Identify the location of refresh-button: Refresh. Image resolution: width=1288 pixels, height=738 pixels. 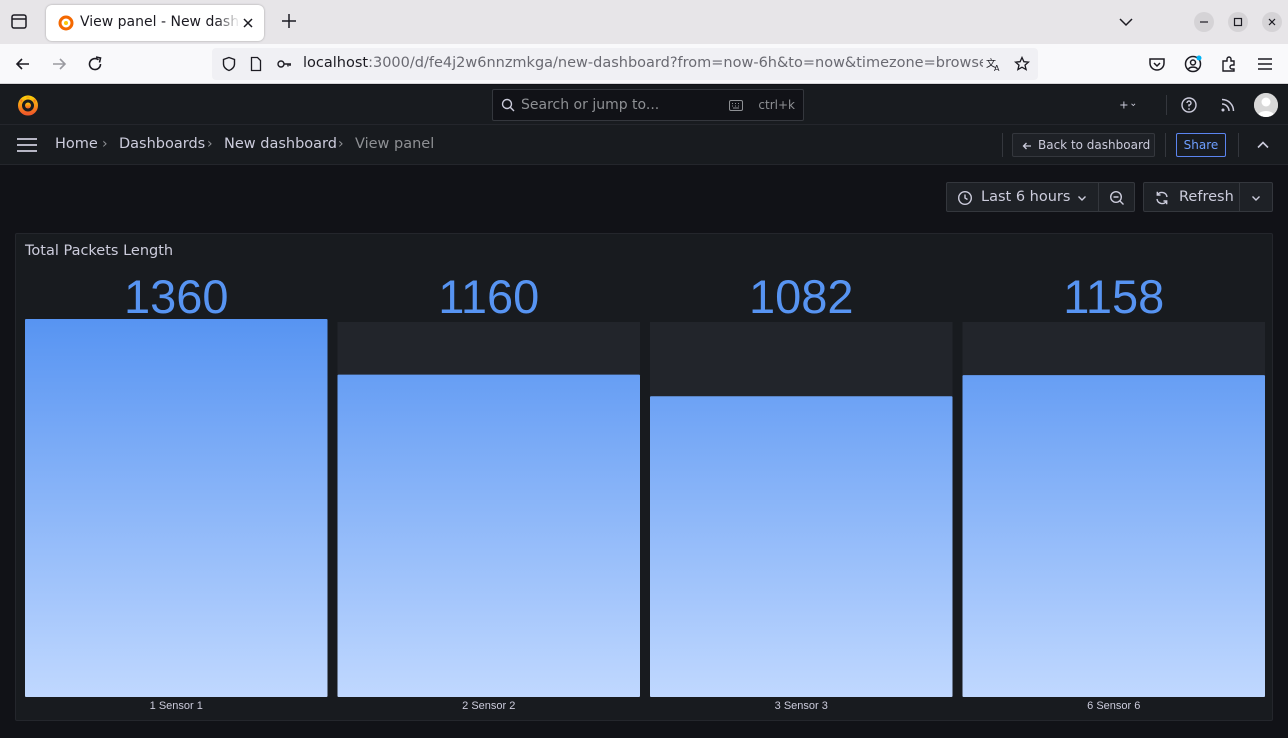
(1191, 197).